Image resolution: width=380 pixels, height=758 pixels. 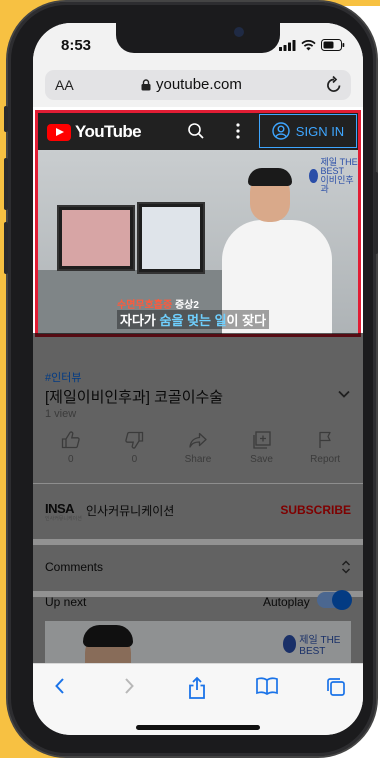 I want to click on dislike-button: 0, so click(x=134, y=453).